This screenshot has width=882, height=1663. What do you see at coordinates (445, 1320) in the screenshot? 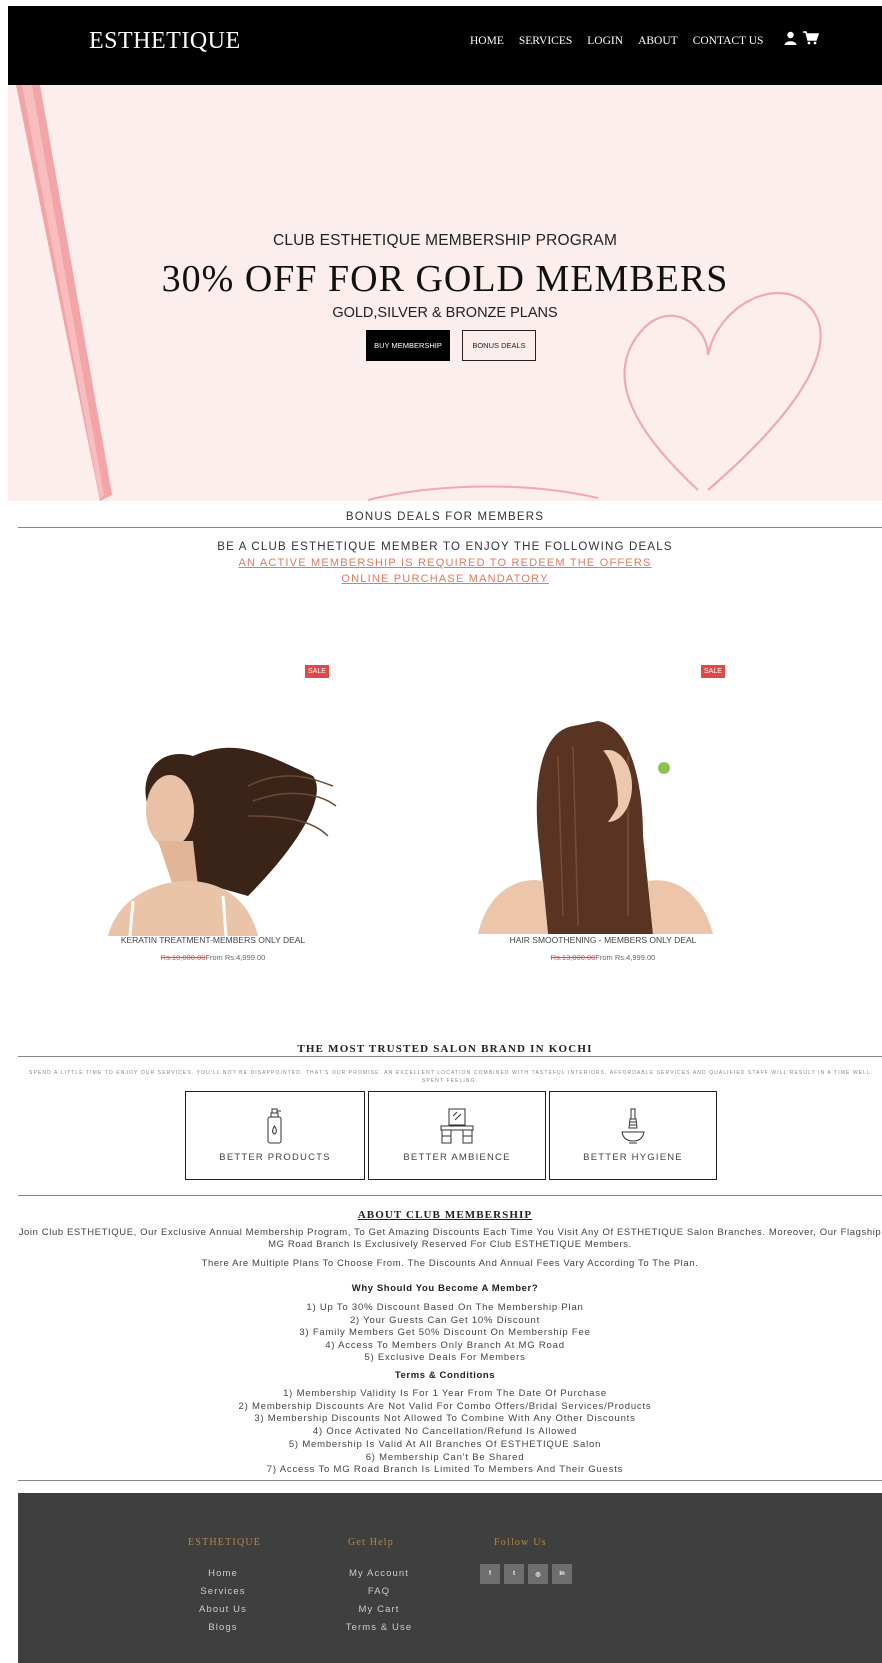
I see `why-item: 2) Your Guests Can Get 10% Discount` at bounding box center [445, 1320].